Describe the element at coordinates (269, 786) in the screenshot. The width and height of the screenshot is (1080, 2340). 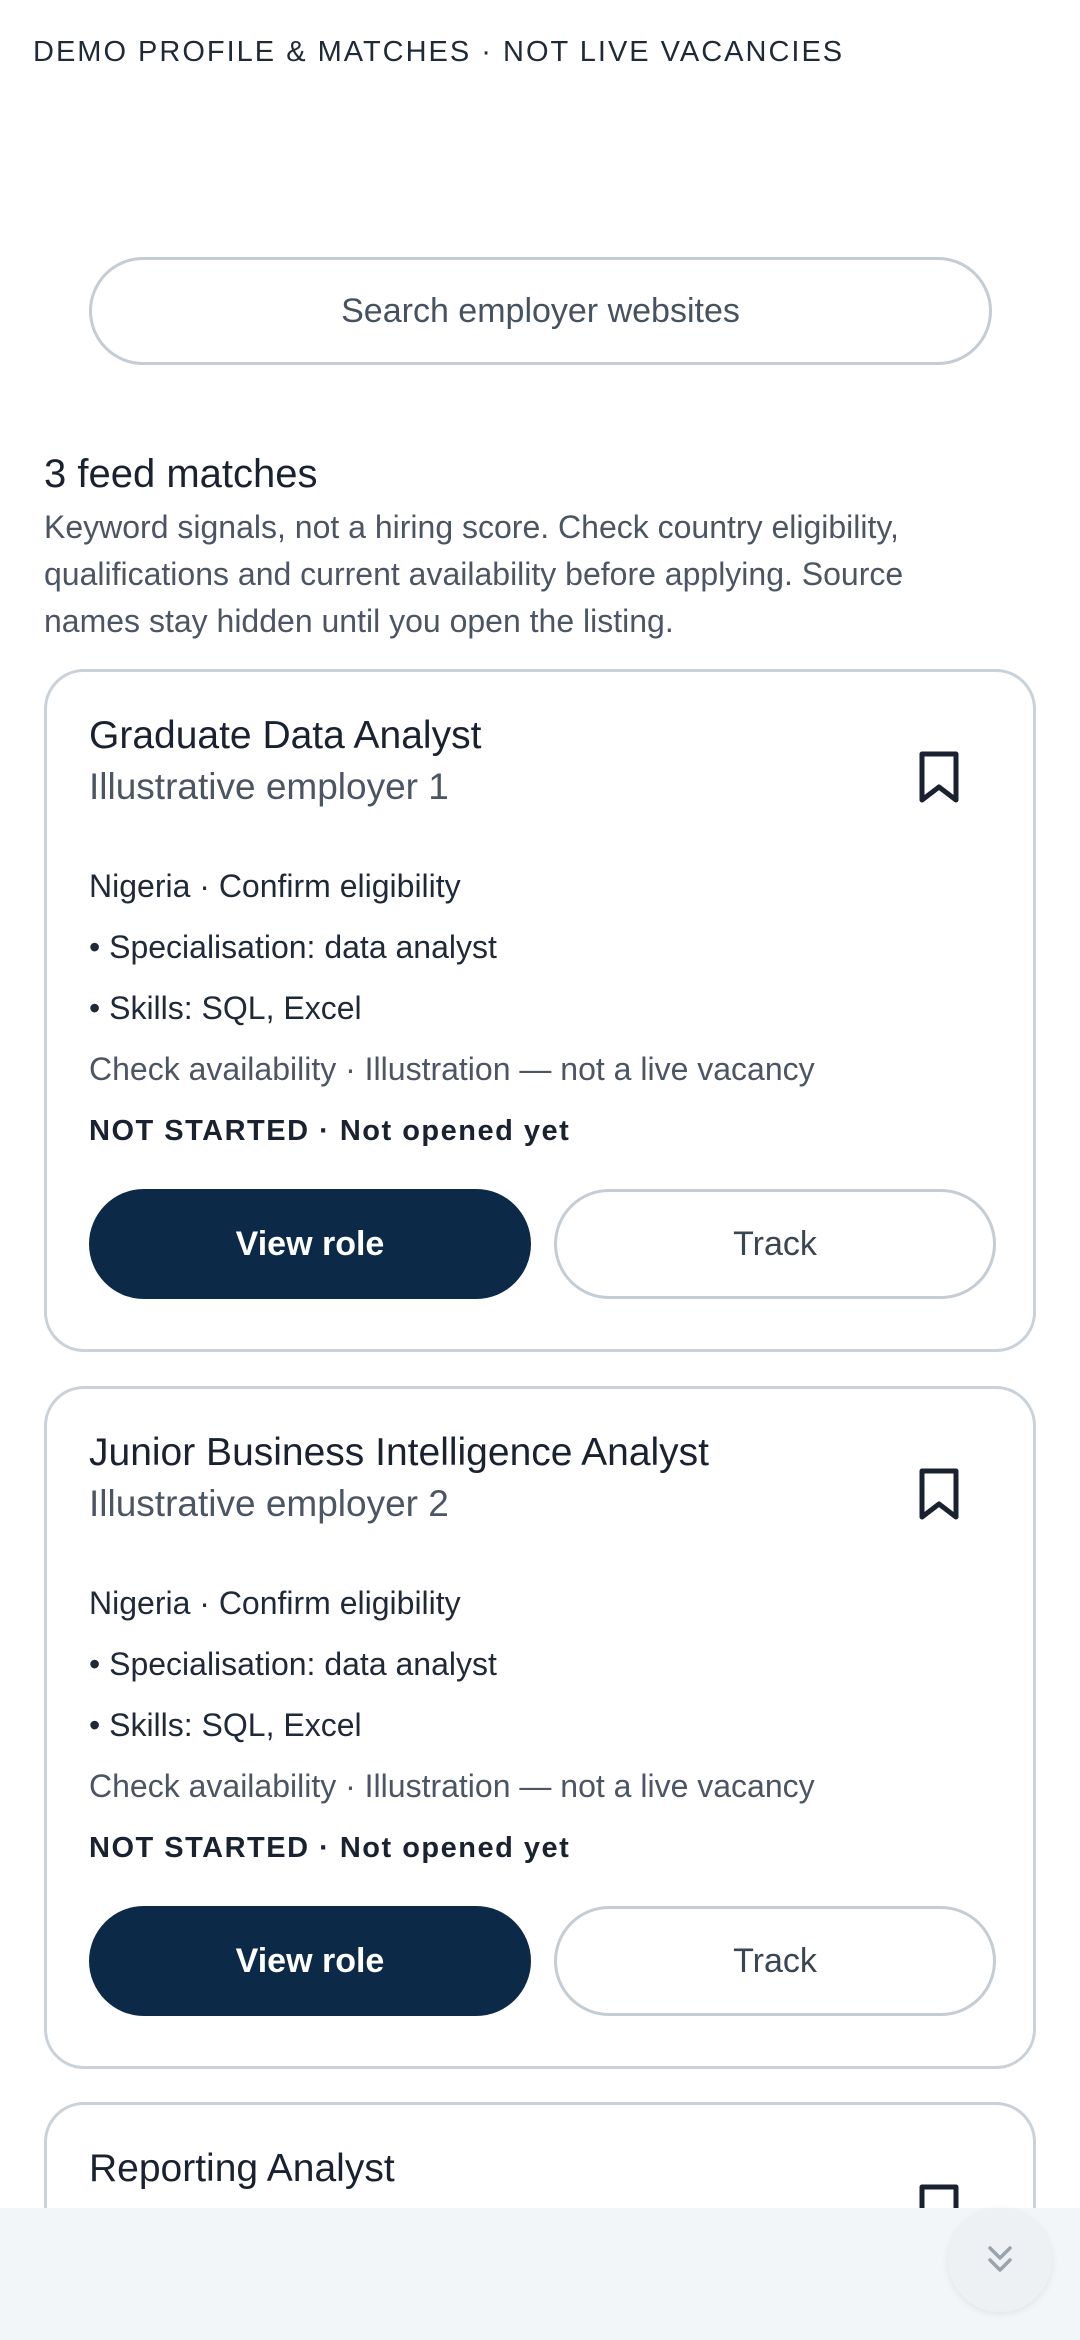
I see `employer-name: Illustrative employer 1` at that location.